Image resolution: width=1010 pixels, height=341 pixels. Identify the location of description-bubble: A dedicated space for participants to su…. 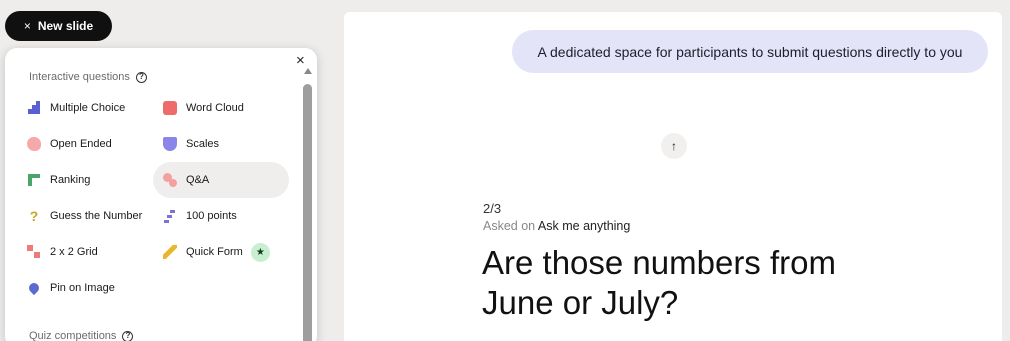
(750, 51).